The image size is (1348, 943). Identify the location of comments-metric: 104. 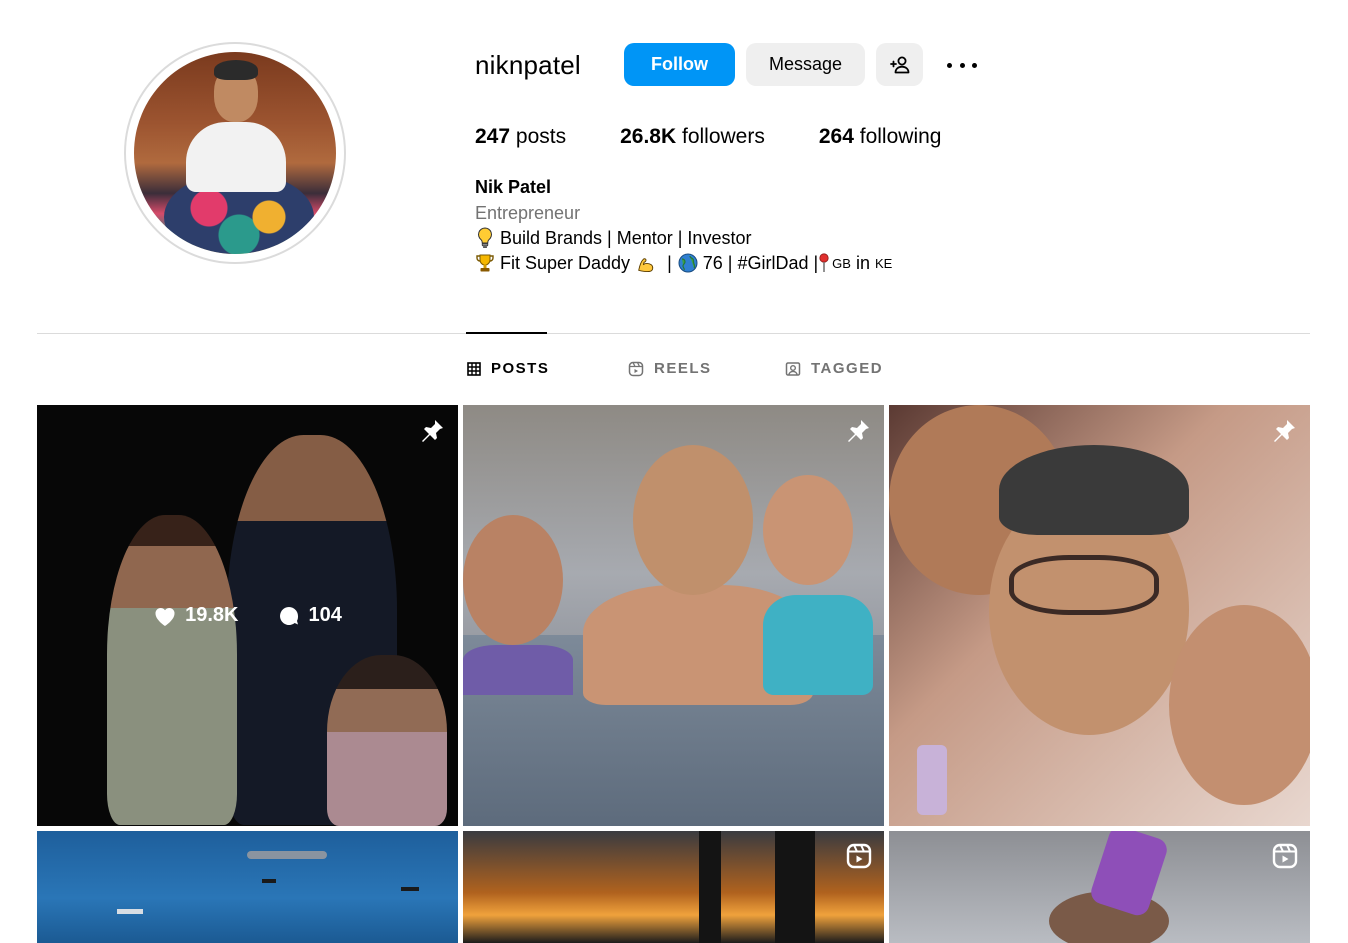
(309, 616).